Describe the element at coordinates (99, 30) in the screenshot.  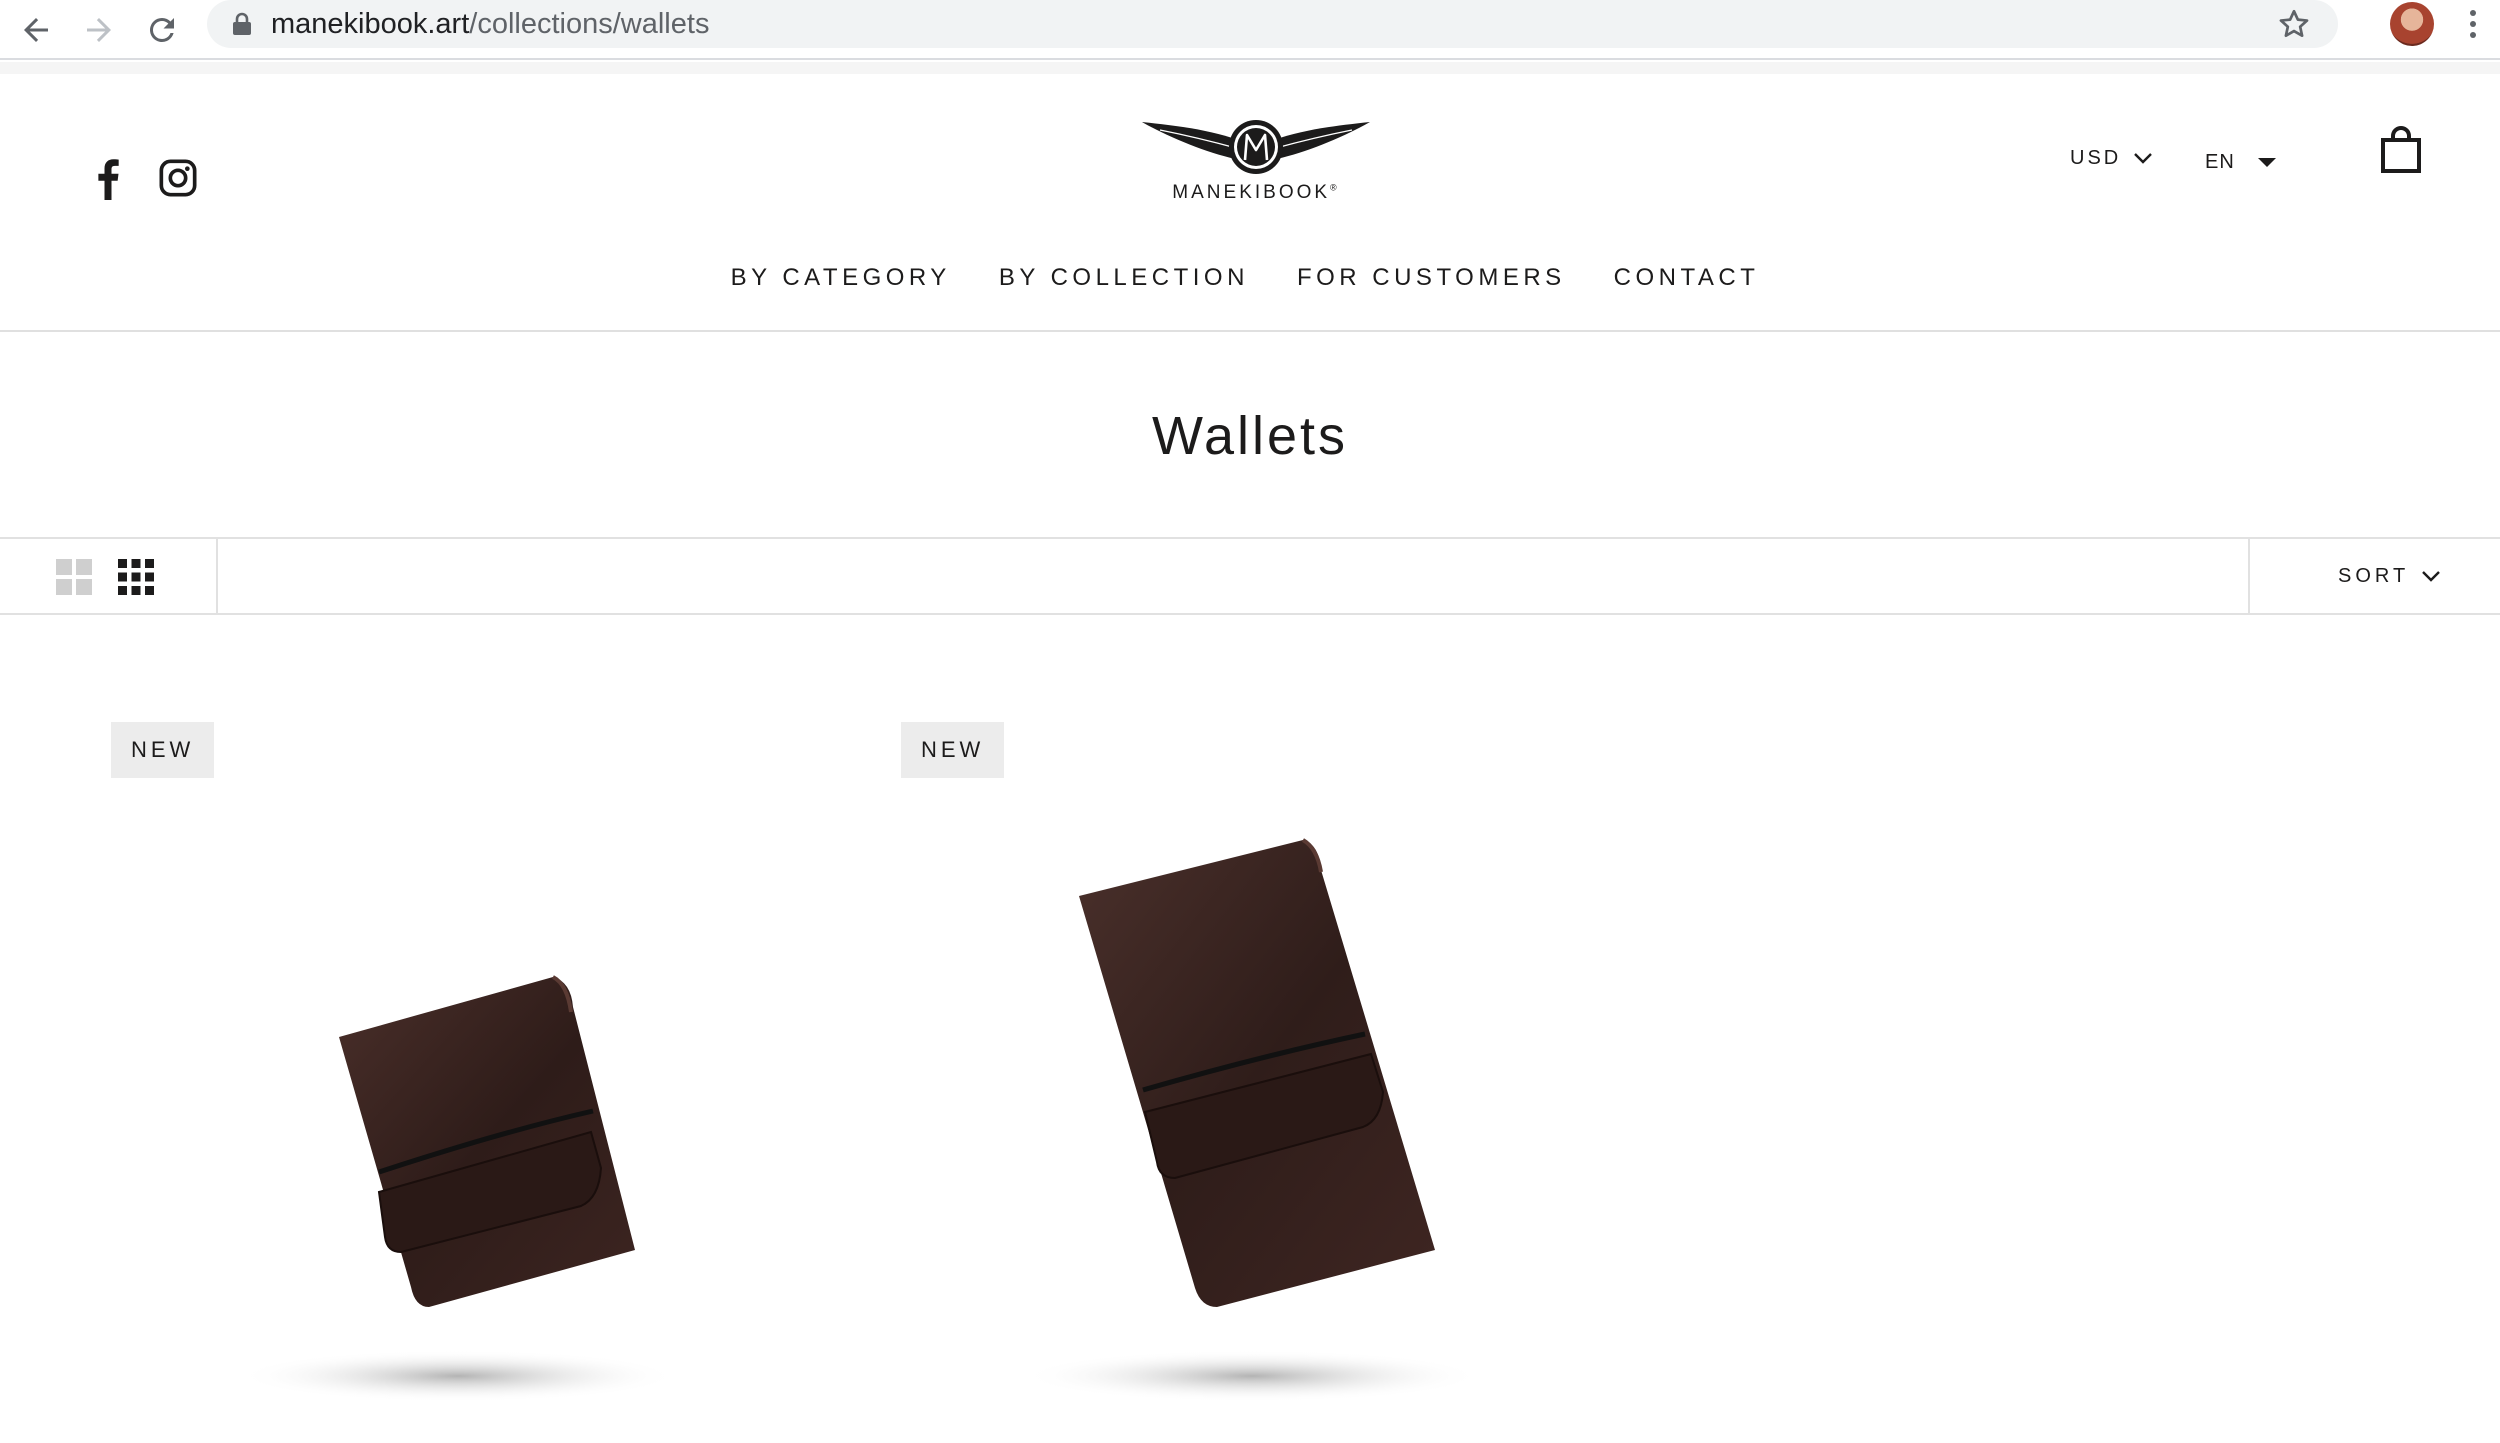
I see `forward-arrow-icon` at that location.